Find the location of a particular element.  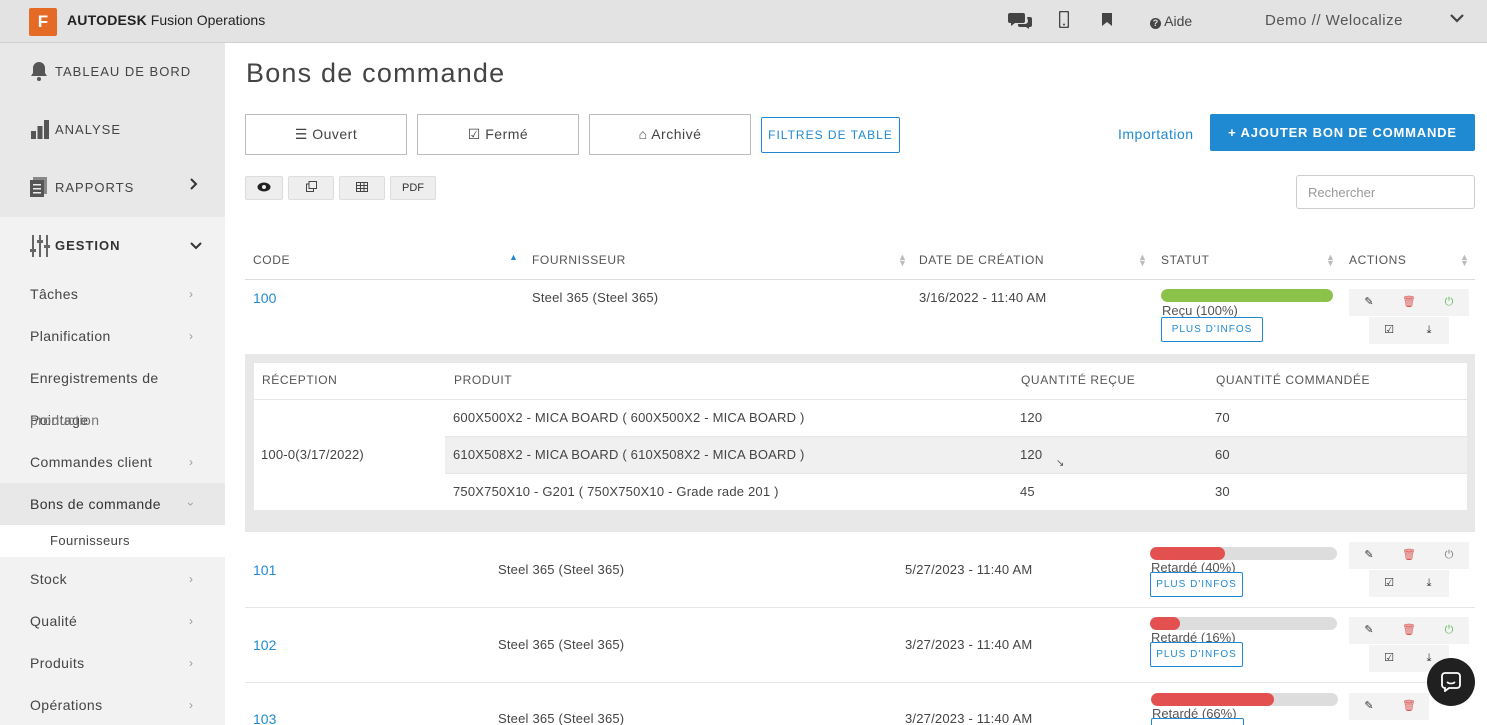

order-code-link: 100 is located at coordinates (264, 298).